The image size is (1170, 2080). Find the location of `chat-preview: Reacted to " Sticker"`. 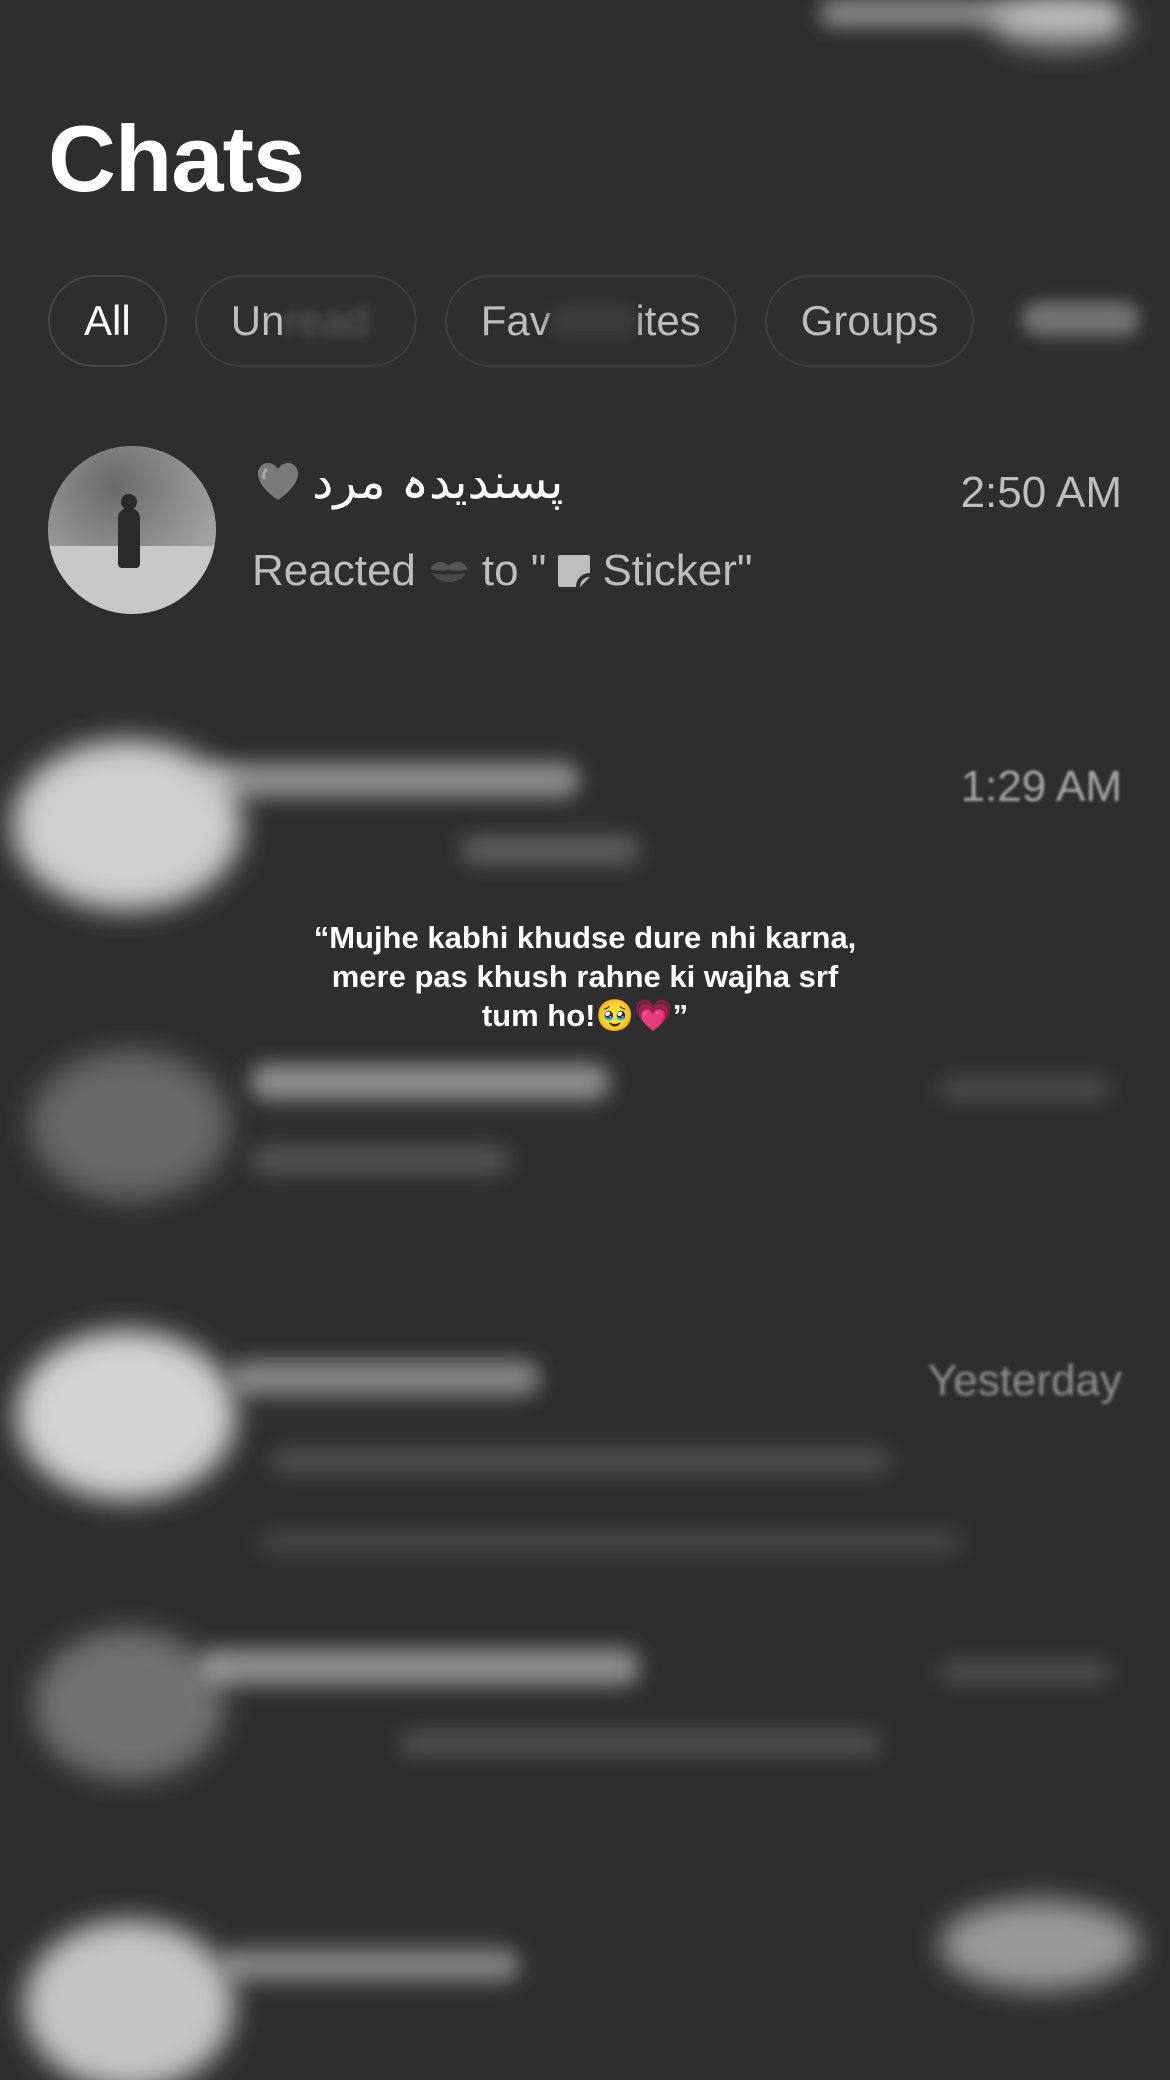

chat-preview: Reacted to " Sticker" is located at coordinates (502, 571).